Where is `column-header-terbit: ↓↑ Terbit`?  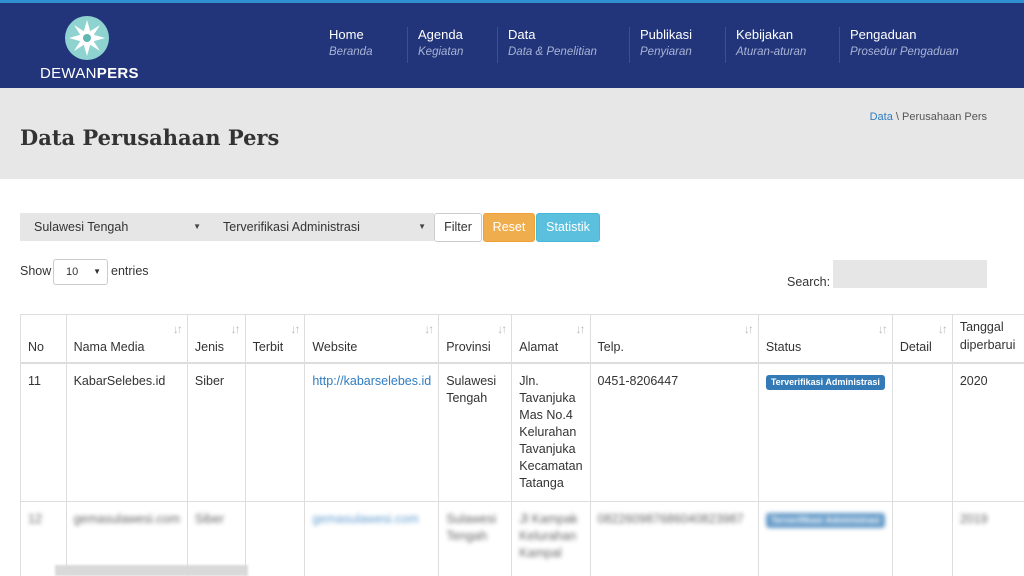
column-header-terbit: ↓↑ Terbit is located at coordinates (274, 339).